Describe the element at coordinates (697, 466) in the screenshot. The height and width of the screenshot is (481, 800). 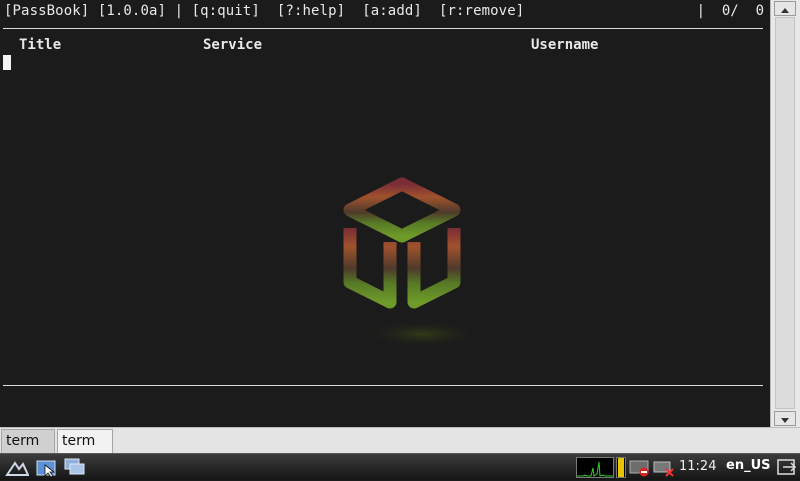
I see `clock: 11:24` at that location.